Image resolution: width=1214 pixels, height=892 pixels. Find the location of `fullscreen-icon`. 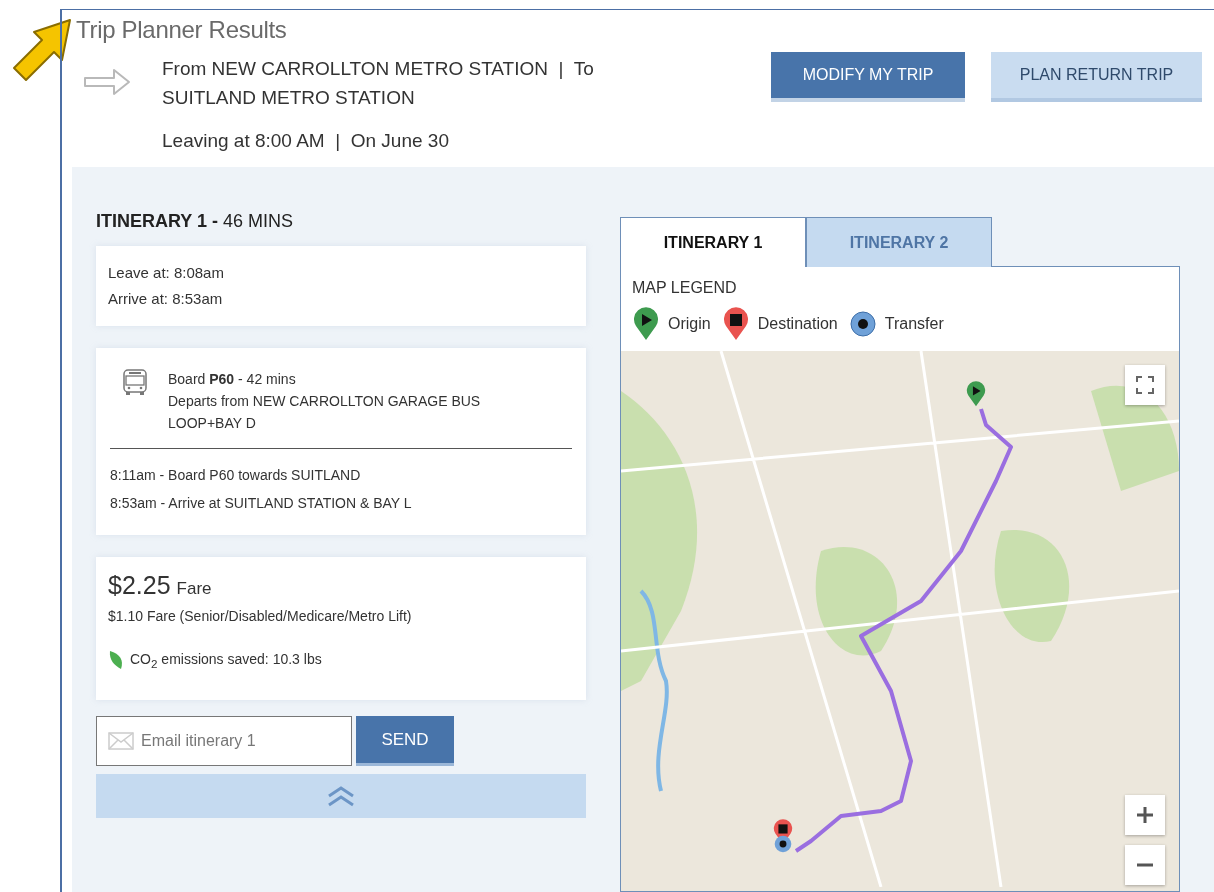

fullscreen-icon is located at coordinates (1145, 385).